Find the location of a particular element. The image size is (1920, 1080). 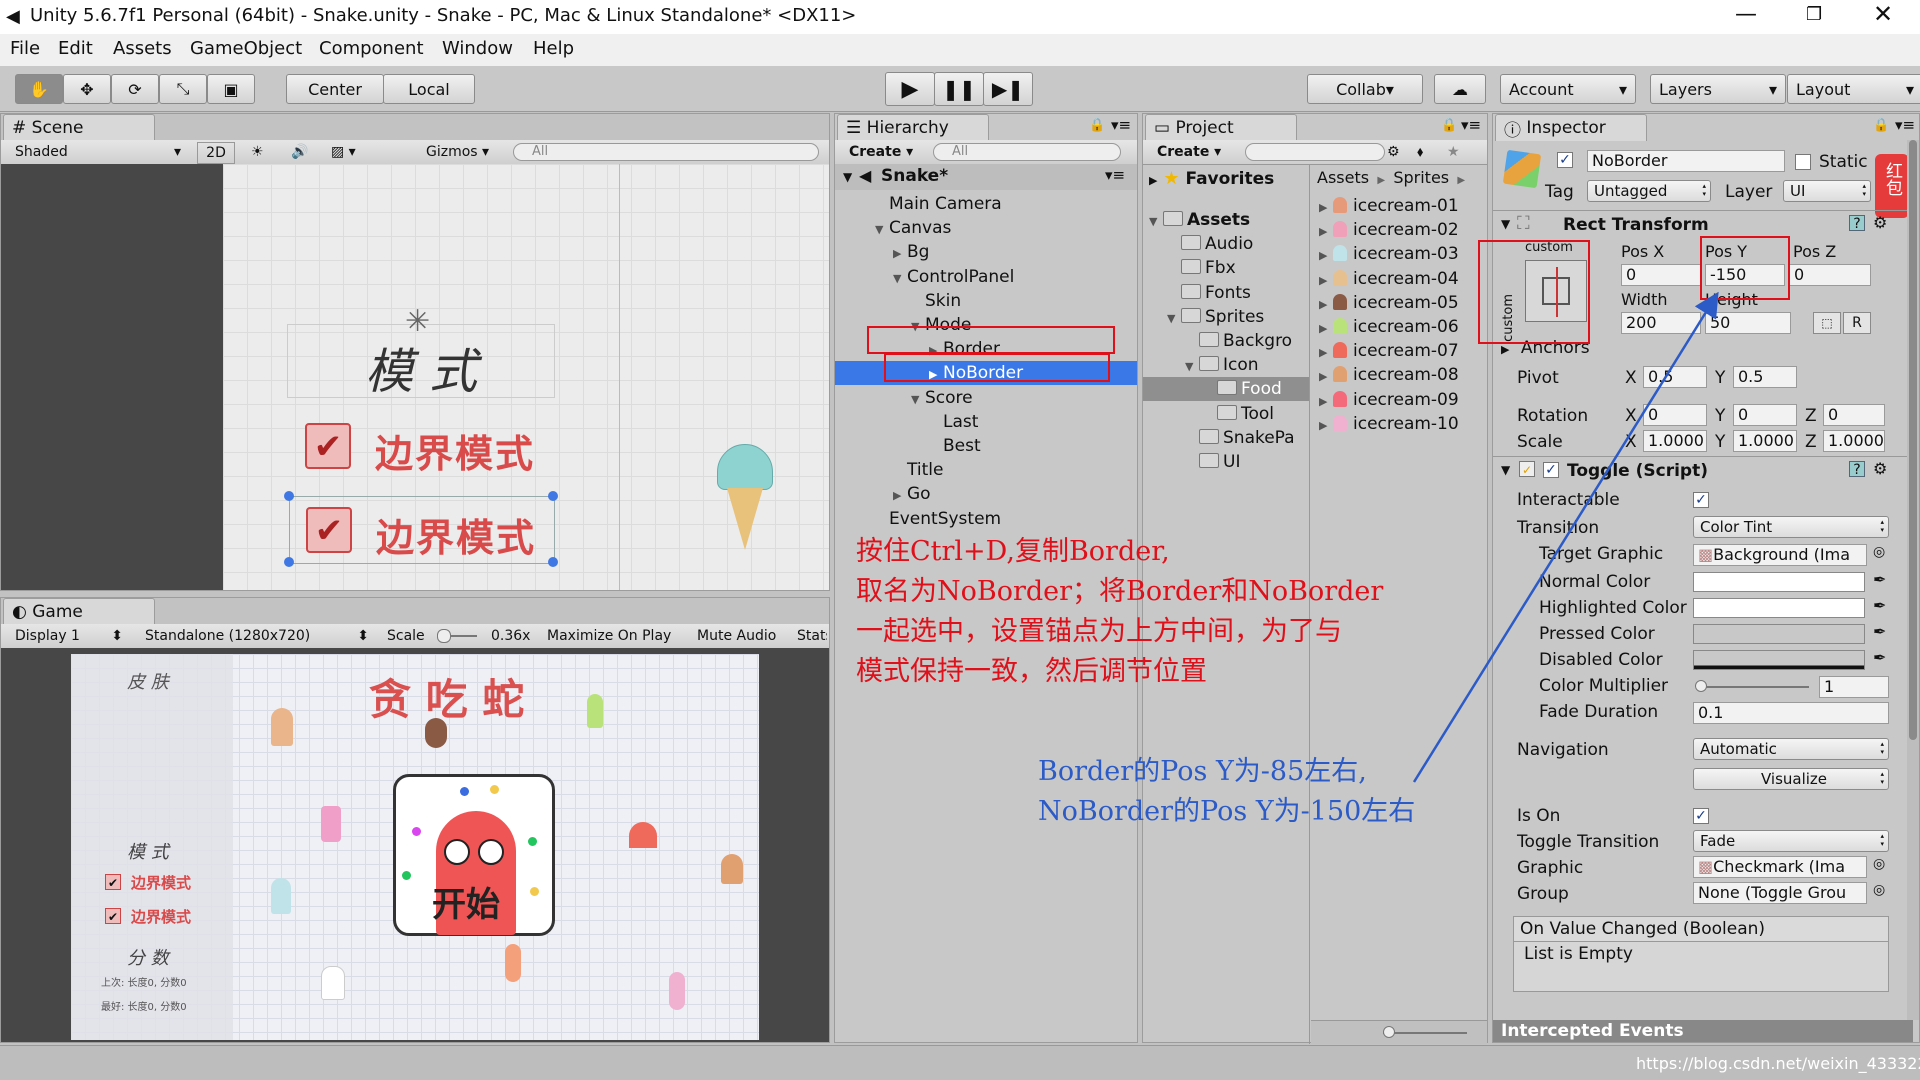

pivot-x-field: 0.5 is located at coordinates (1675, 377).